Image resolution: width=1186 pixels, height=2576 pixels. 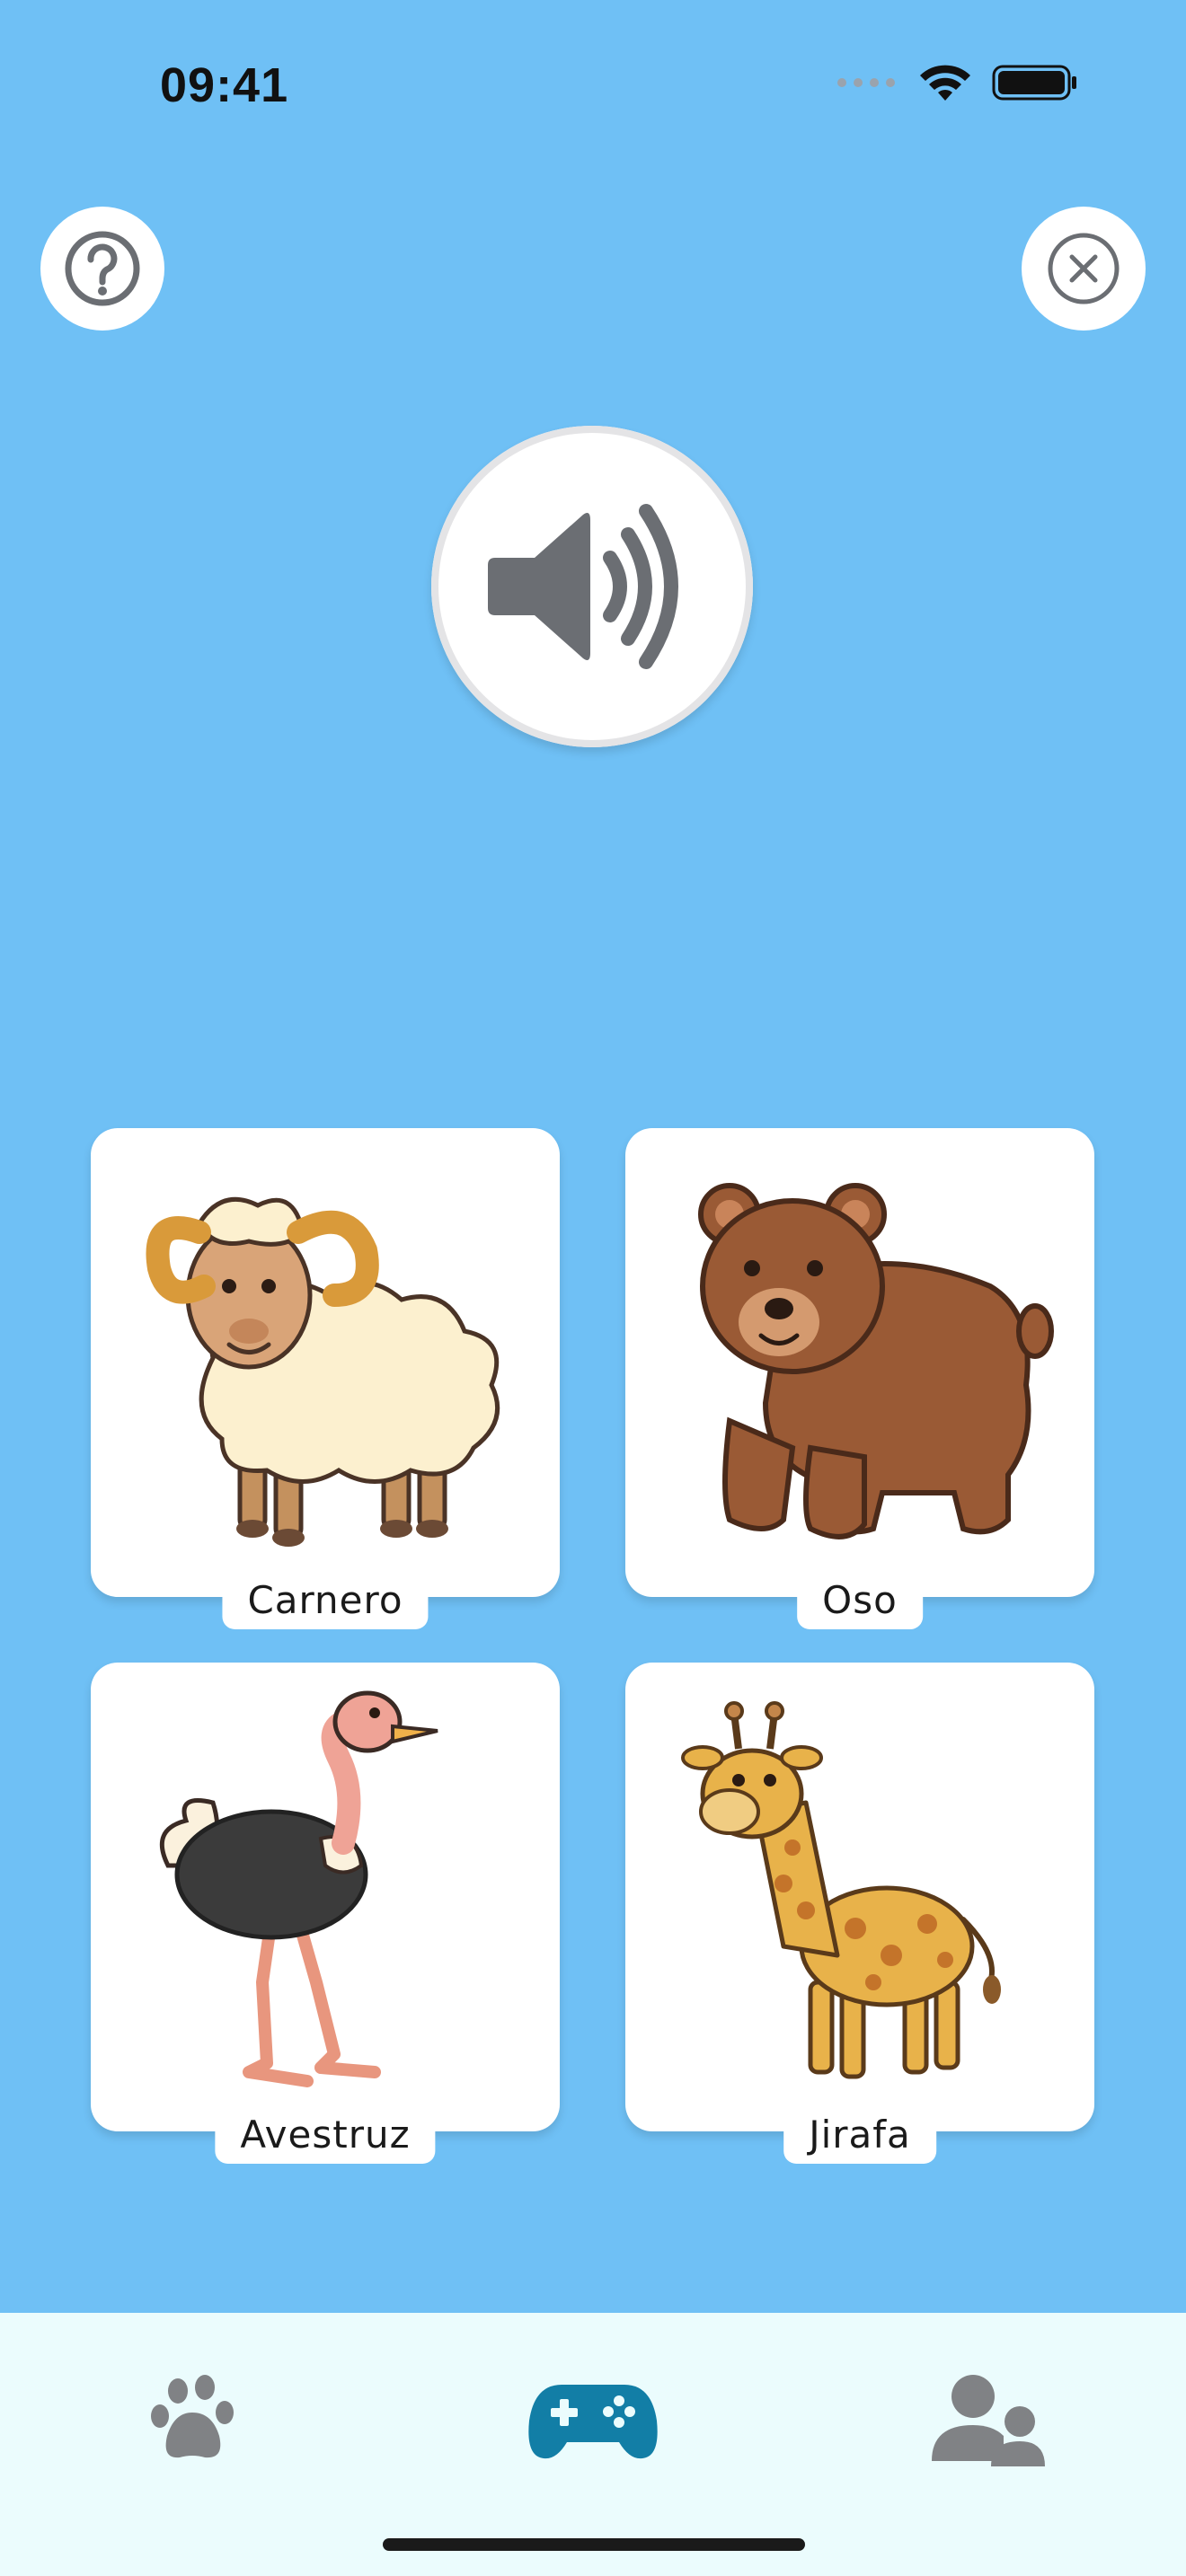 I want to click on tab-bar, so click(x=593, y=2444).